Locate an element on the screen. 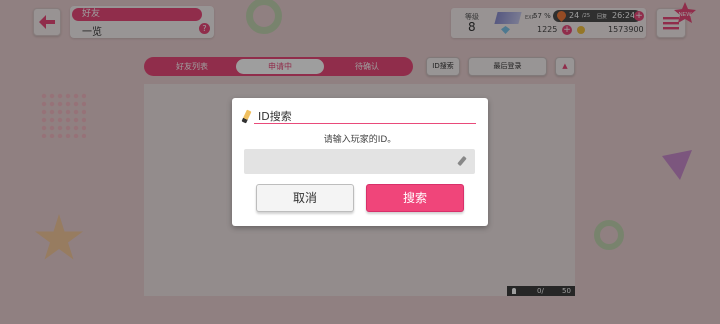  id-search-dialog: ID搜索 请输入玩家的ID。 取消 搜索 is located at coordinates (360, 162).